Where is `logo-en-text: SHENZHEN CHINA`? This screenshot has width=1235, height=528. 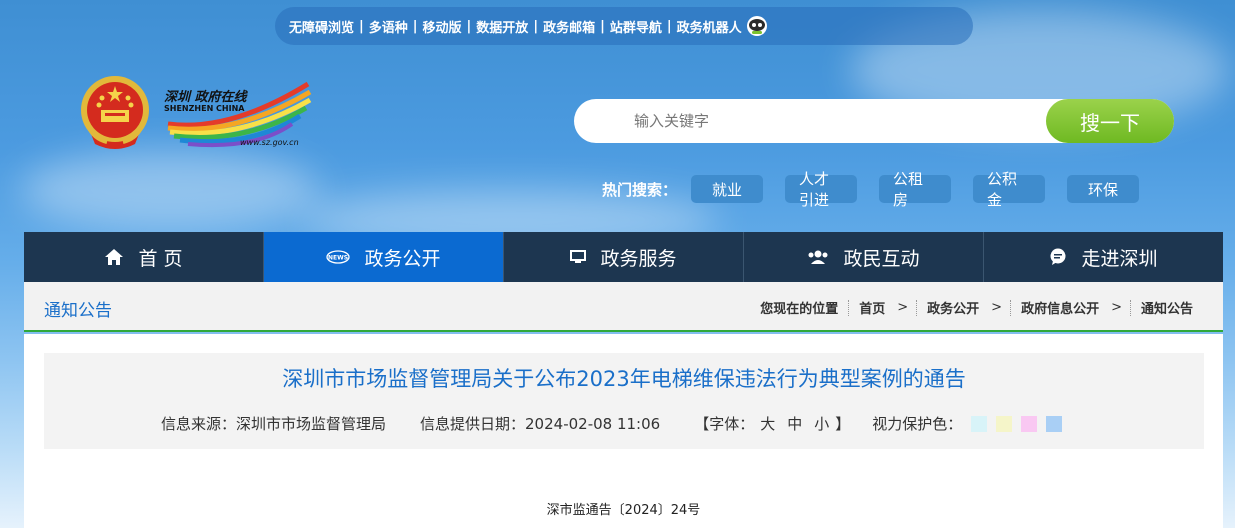 logo-en-text: SHENZHEN CHINA is located at coordinates (204, 108).